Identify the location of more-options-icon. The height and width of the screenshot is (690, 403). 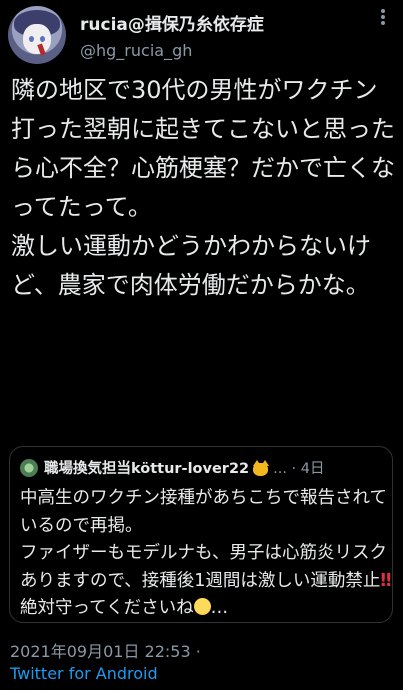
(384, 17).